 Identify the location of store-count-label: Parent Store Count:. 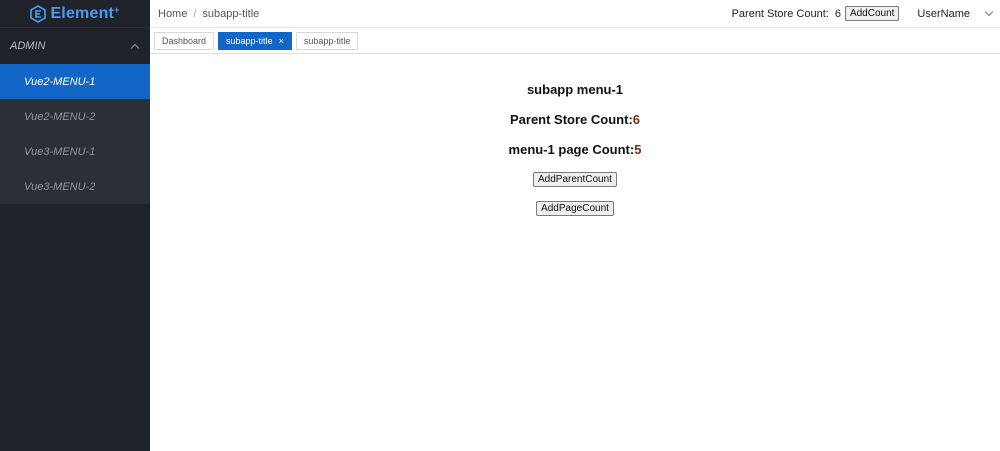
(780, 13).